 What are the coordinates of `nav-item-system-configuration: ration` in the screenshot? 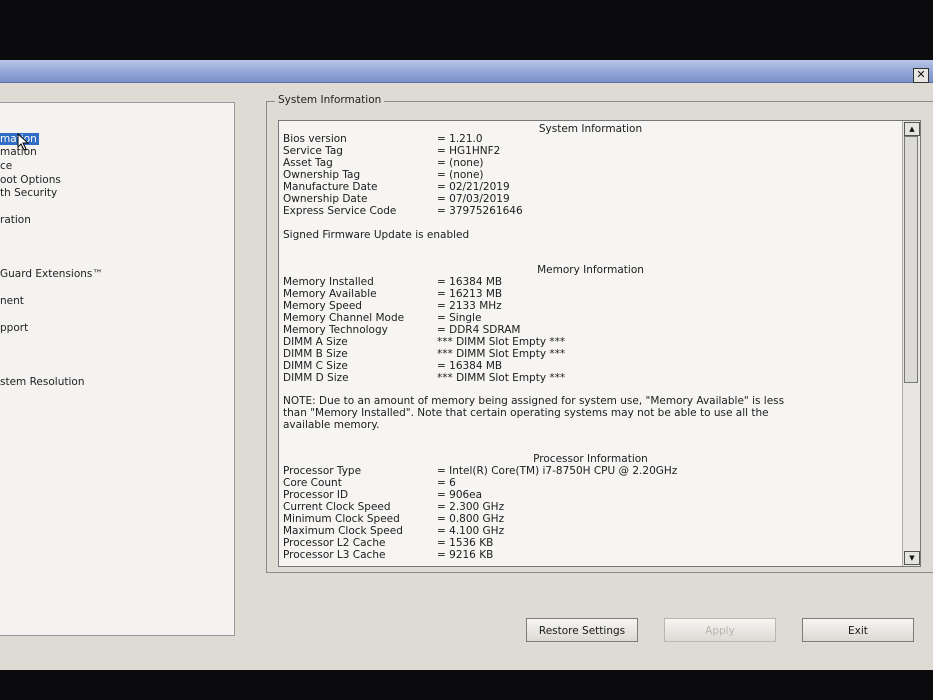 It's located at (15, 220).